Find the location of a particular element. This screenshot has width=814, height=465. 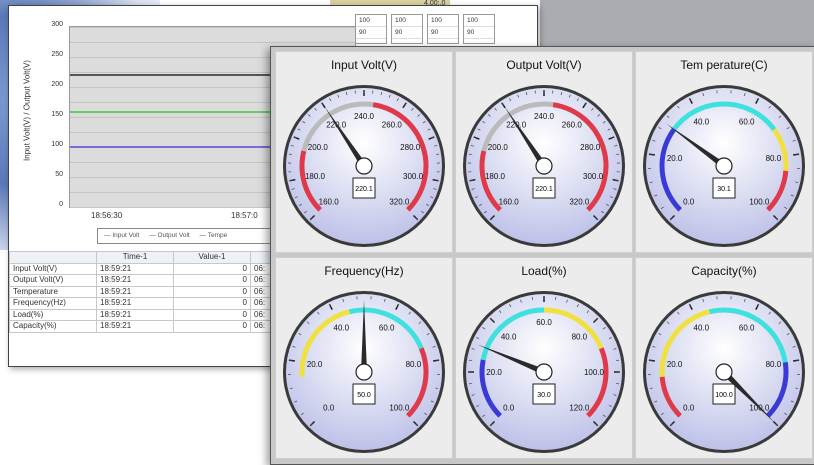

table-header-row: Time-1 Value-1 T is located at coordinates (154, 258).